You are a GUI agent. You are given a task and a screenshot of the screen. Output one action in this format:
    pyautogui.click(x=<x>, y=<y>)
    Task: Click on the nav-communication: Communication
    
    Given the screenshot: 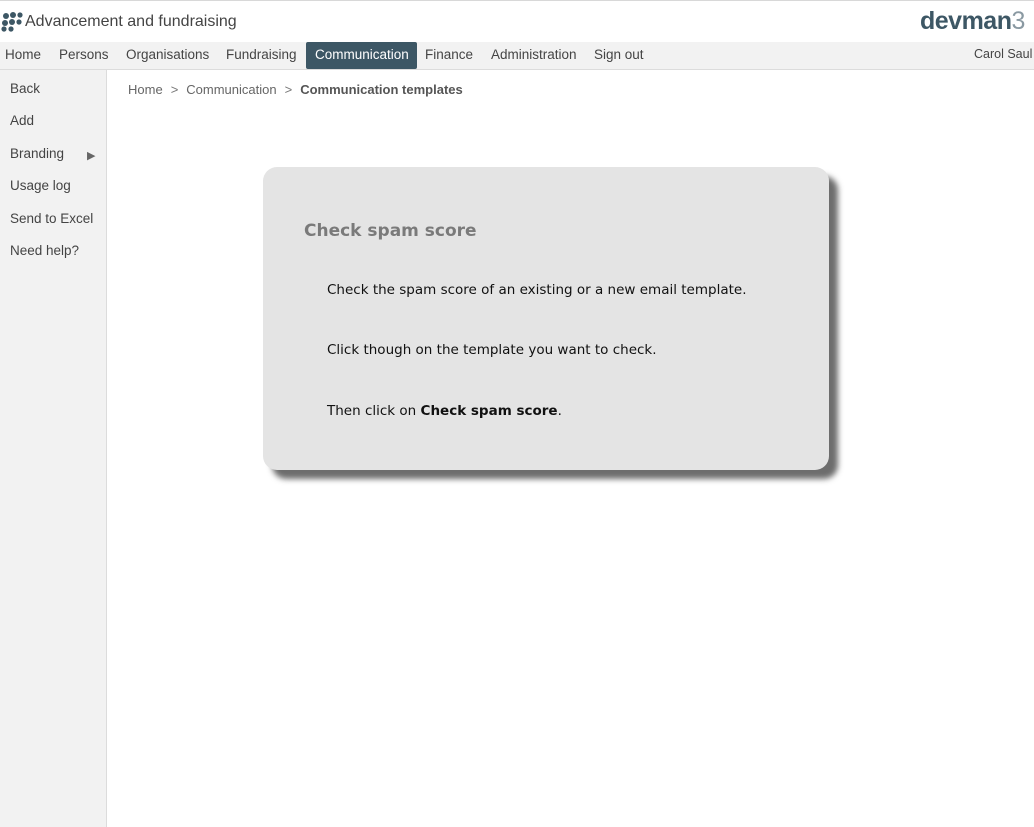 What is the action you would take?
    pyautogui.click(x=361, y=55)
    